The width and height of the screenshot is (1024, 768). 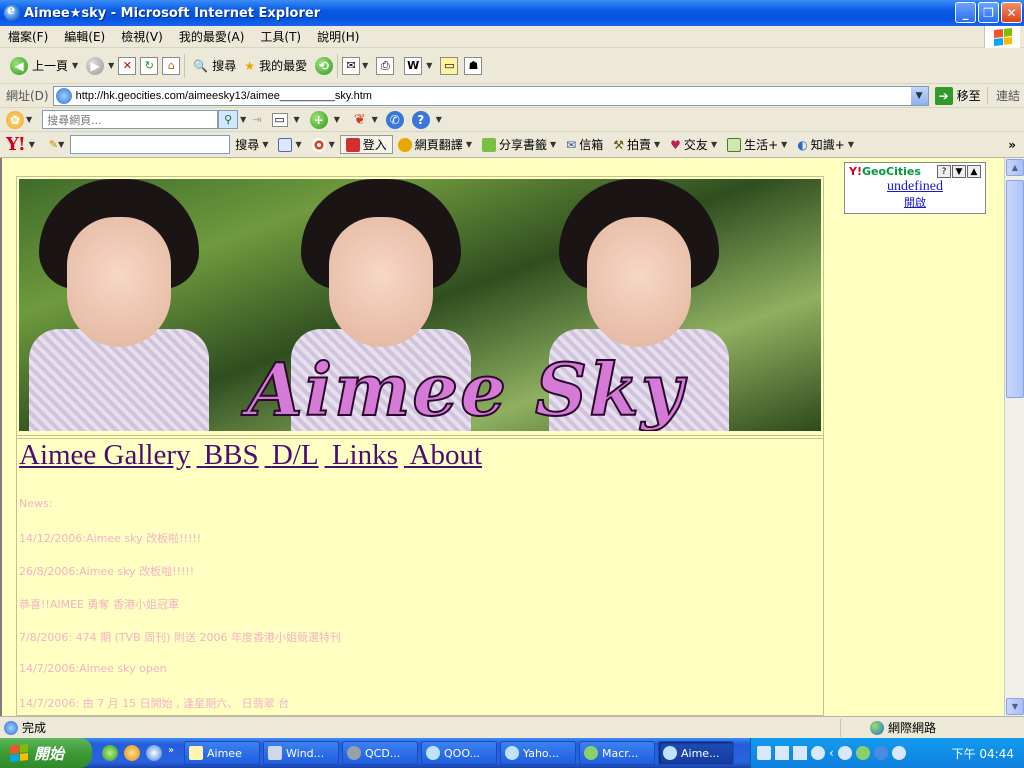 I want to click on address-dropdown-icon: ▼, so click(x=919, y=95).